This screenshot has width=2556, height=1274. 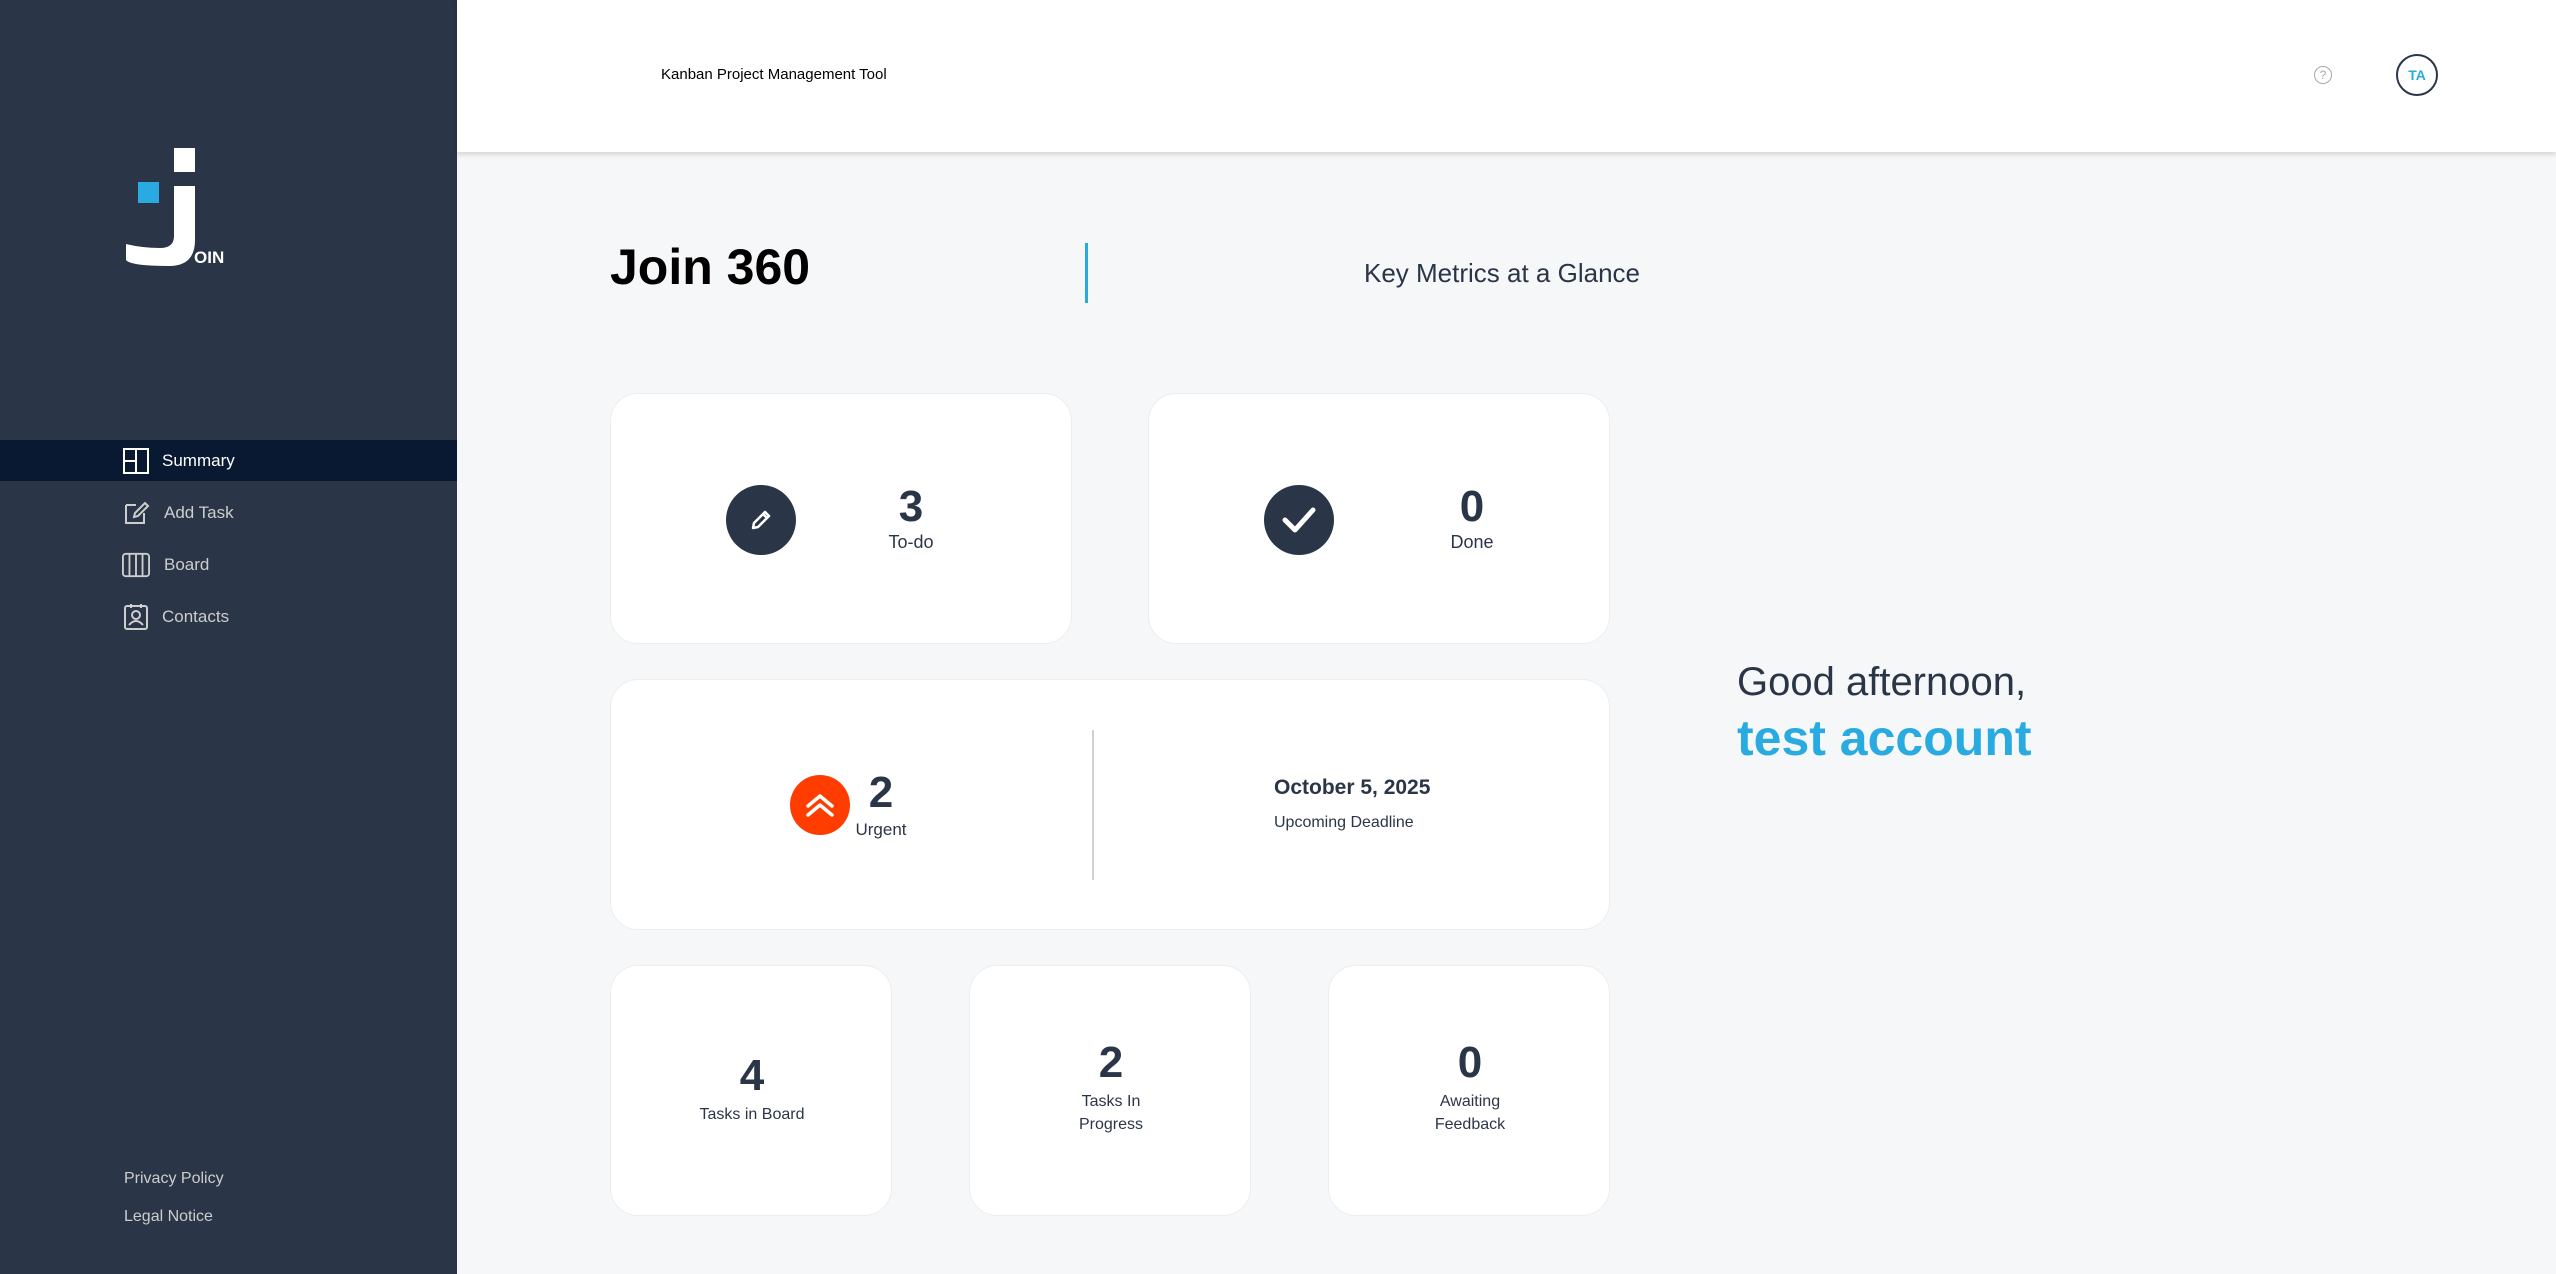 I want to click on tasks-in-progress-card: 2 Tasks In Progress, so click(x=1110, y=1090).